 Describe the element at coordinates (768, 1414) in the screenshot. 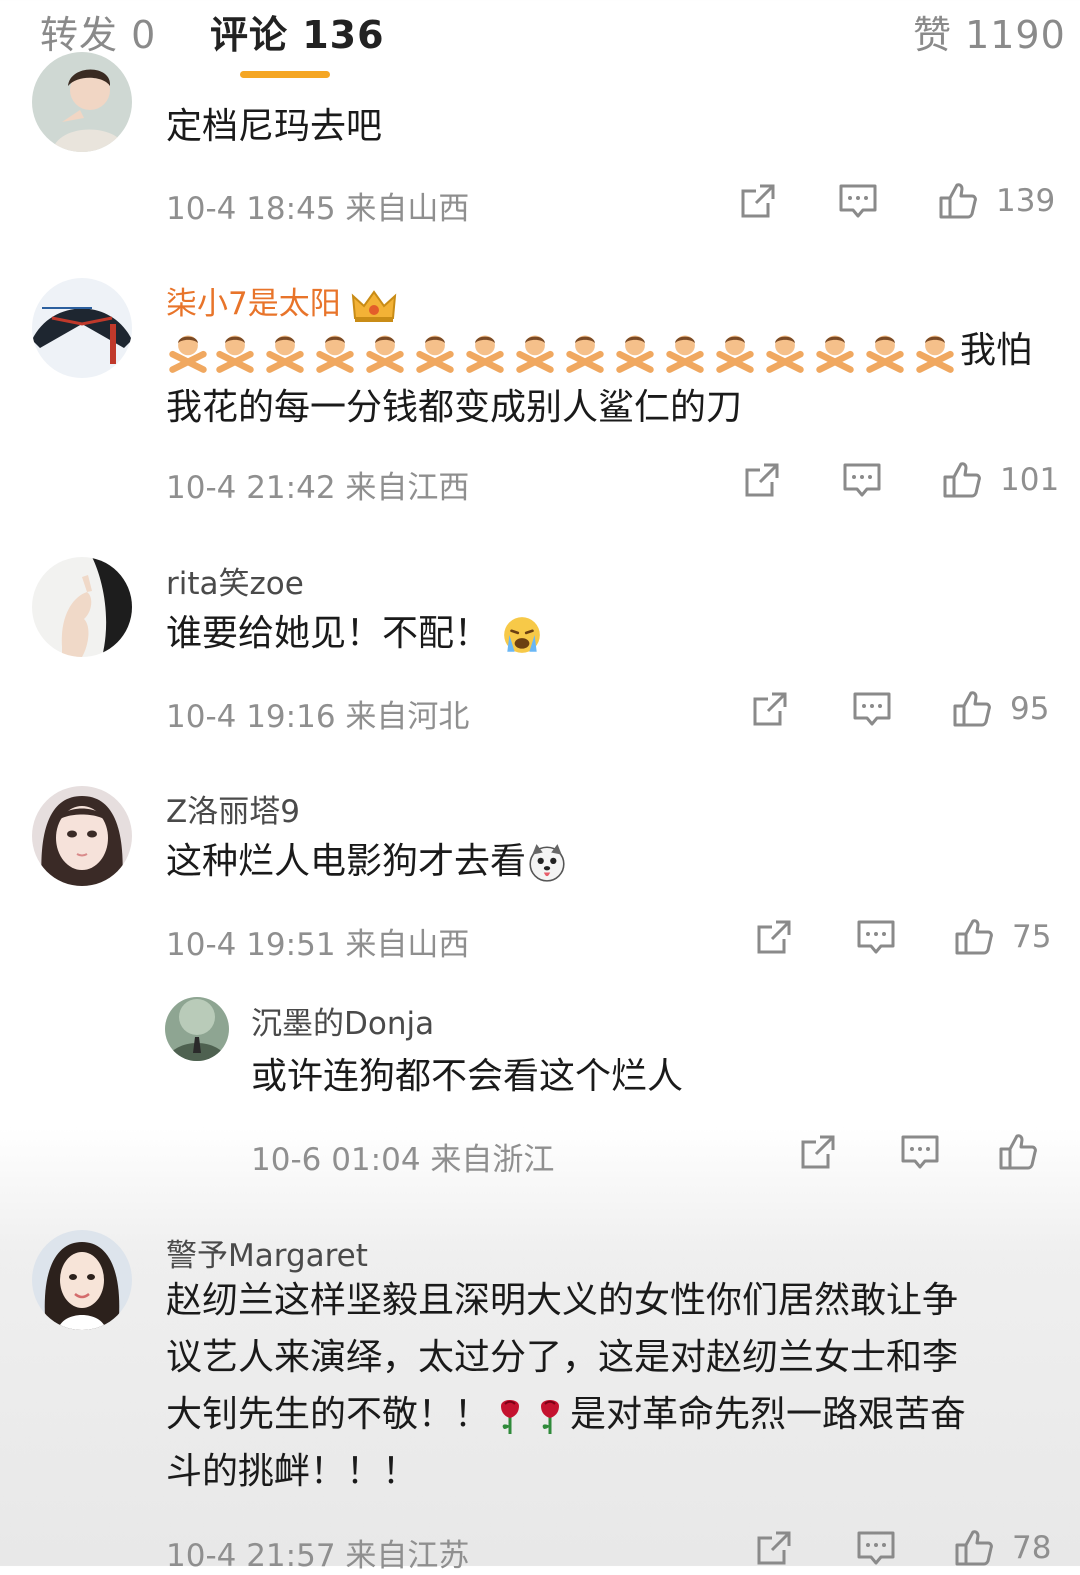

I see `comment-text-line3b: 是对革命先烈一路艰苦奋` at that location.